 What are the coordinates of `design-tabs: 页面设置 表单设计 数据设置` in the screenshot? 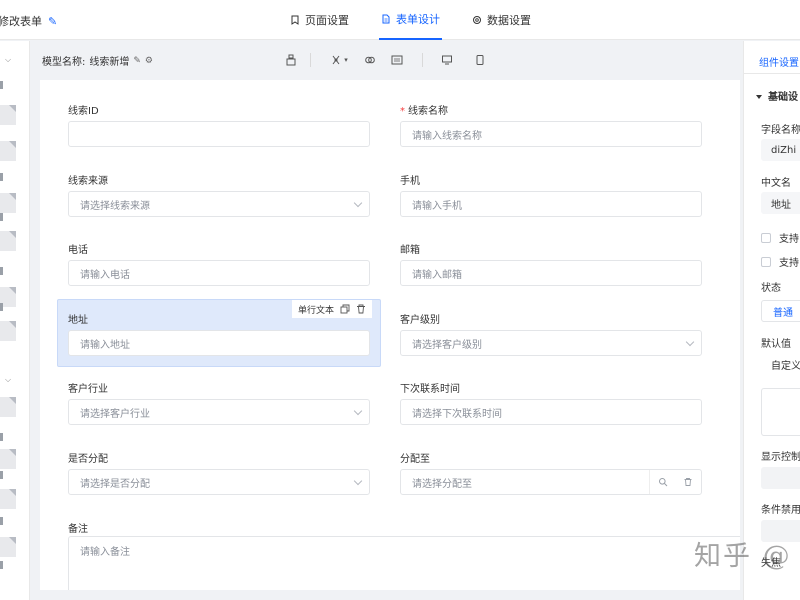 It's located at (424, 20).